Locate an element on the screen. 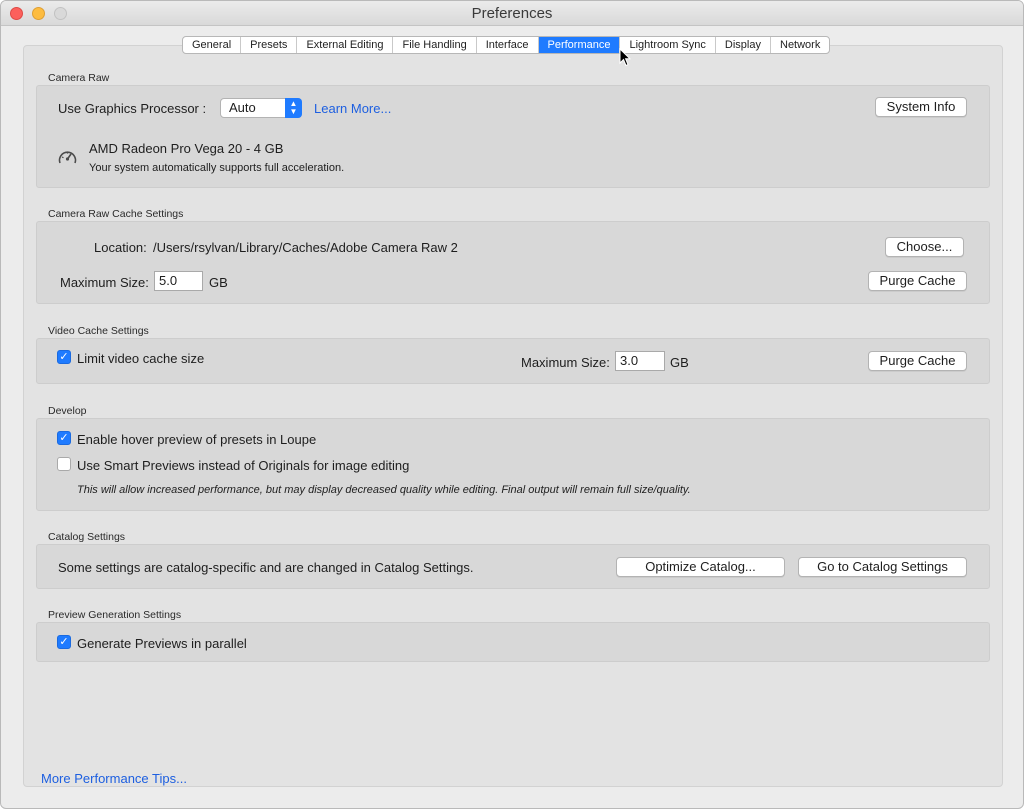  purge-cache-button: Purge Cache is located at coordinates (917, 281).